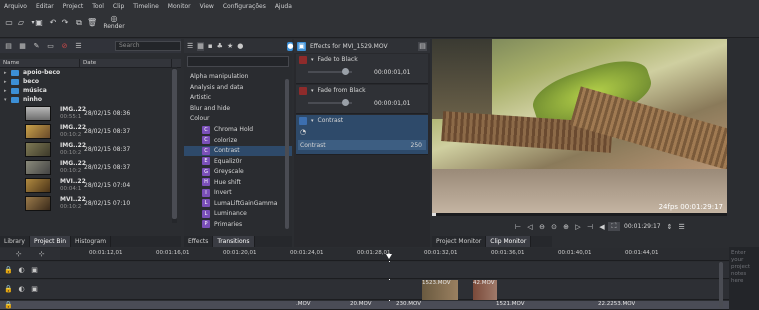  What do you see at coordinates (542, 227) in the screenshot?
I see `prev-frame-icon: ⊖` at bounding box center [542, 227].